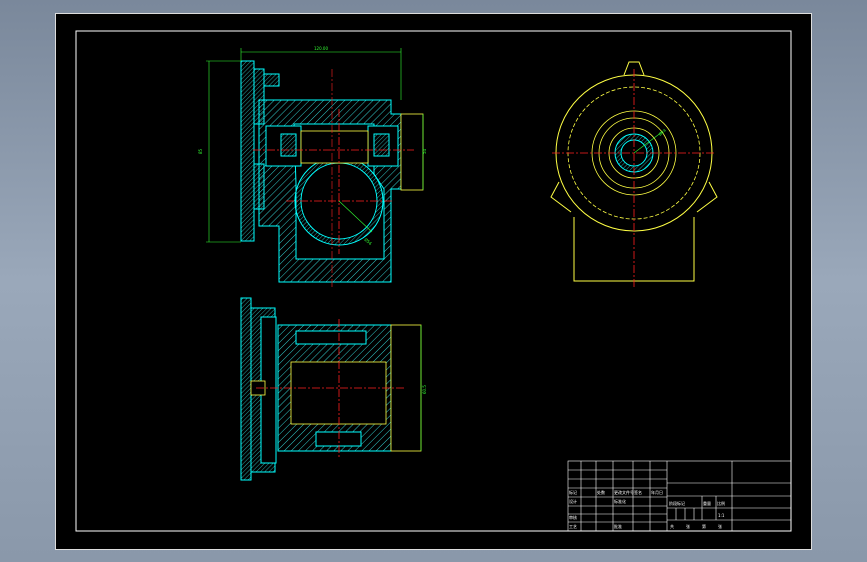 The image size is (867, 562). I want to click on dim-height-right: 54, so click(424, 151).